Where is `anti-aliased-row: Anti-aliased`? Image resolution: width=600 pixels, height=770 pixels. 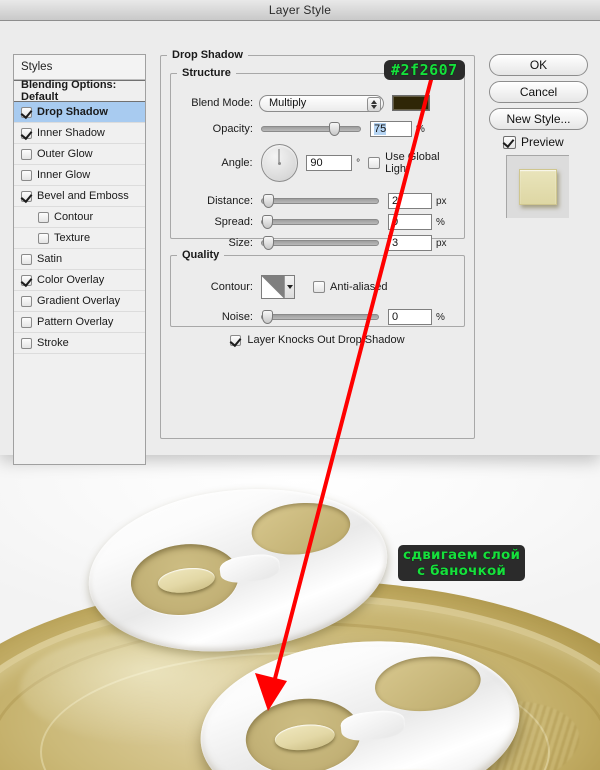 anti-aliased-row: Anti-aliased is located at coordinates (350, 287).